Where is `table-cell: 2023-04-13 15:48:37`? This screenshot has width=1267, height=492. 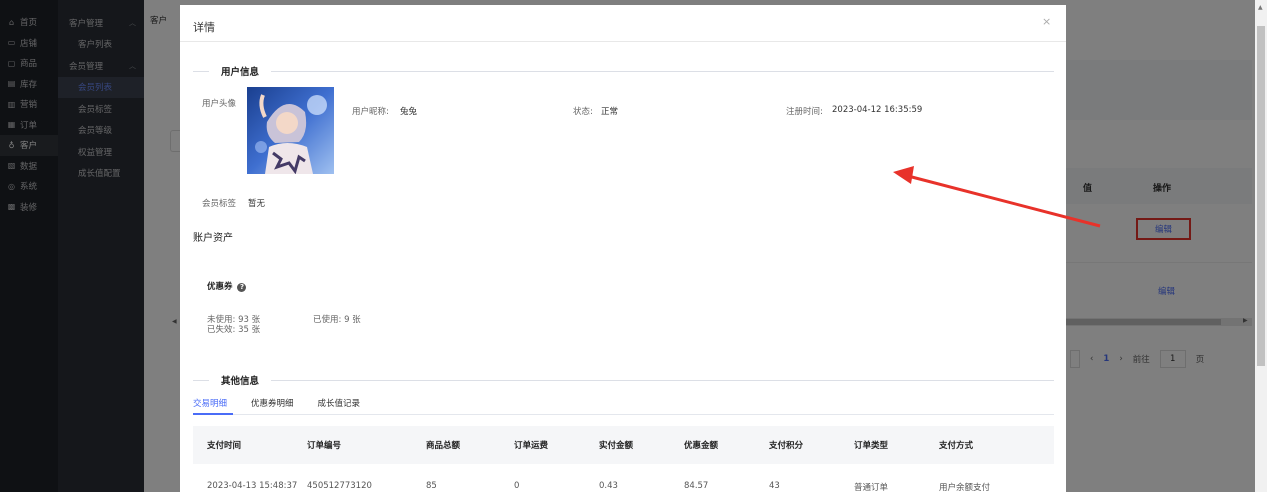 table-cell: 2023-04-13 15:48:37 is located at coordinates (252, 486).